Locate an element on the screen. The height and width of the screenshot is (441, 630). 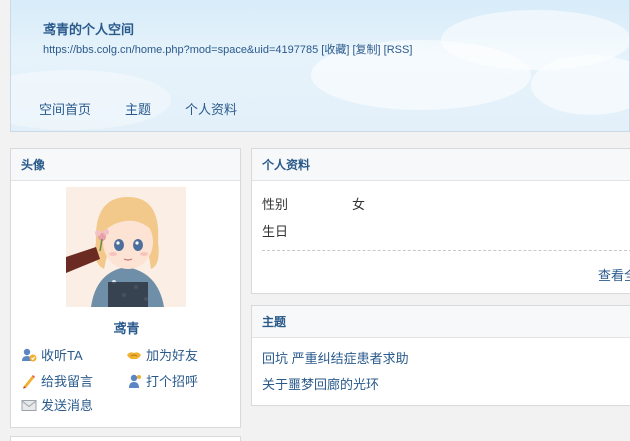
rss-link: [RSS] is located at coordinates (398, 50).